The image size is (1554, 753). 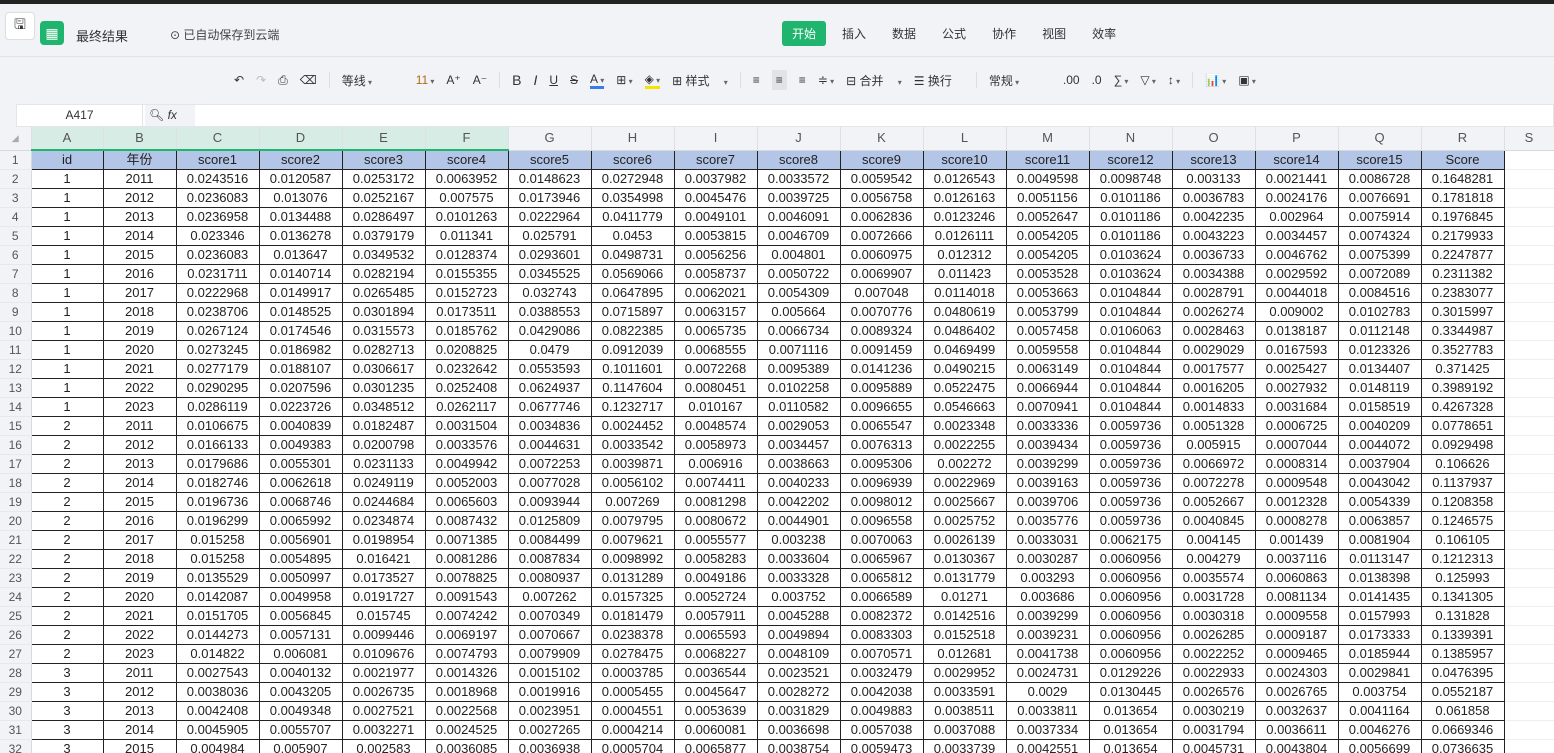 What do you see at coordinates (300, 312) in the screenshot?
I see `data-cell: 0.0148525` at bounding box center [300, 312].